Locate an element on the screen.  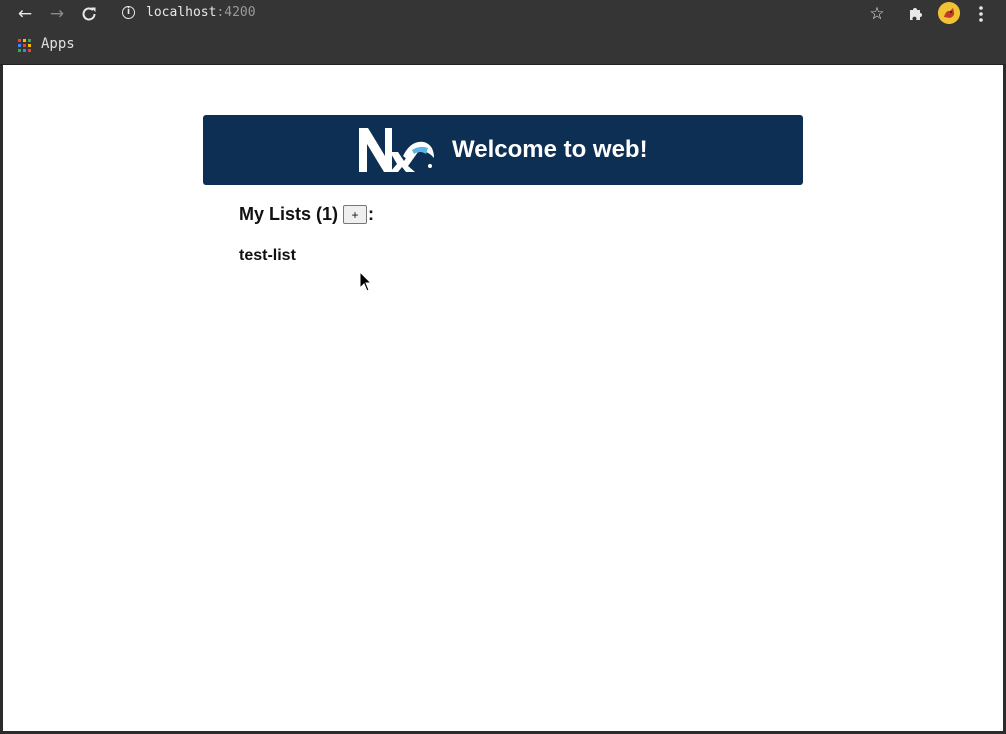
apps-bookmark-label: Apps is located at coordinates (58, 44).